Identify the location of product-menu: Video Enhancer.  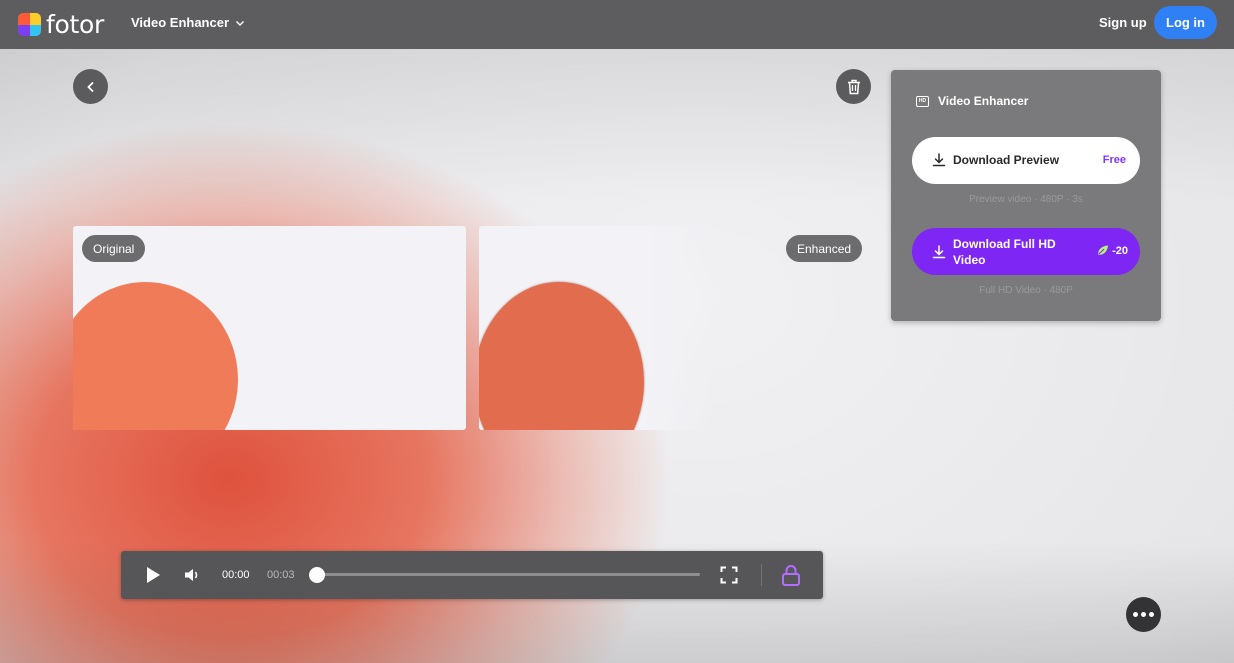
(188, 22).